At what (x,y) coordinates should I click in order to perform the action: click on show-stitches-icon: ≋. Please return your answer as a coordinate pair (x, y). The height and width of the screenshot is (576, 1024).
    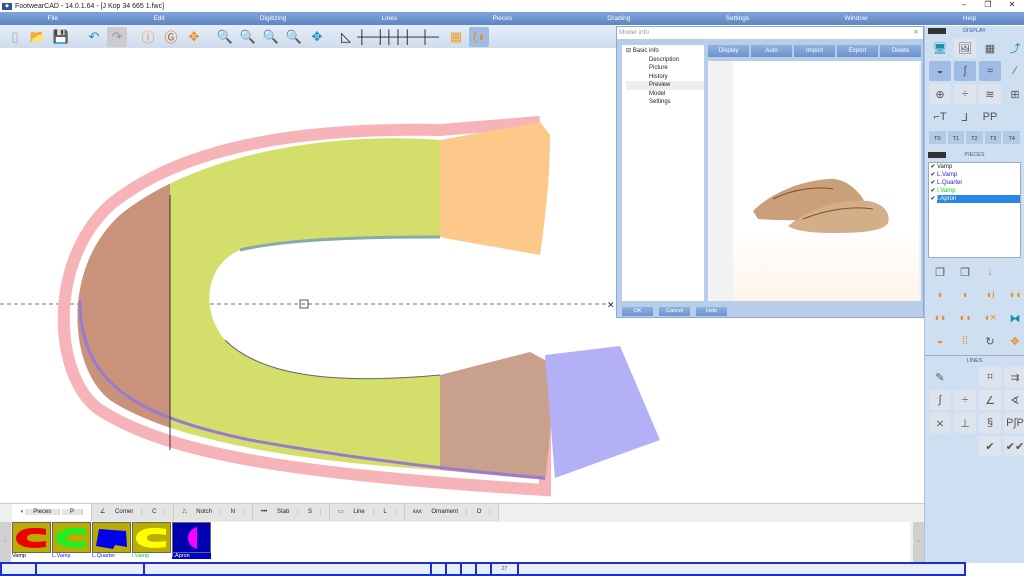
    Looking at the image, I should click on (990, 94).